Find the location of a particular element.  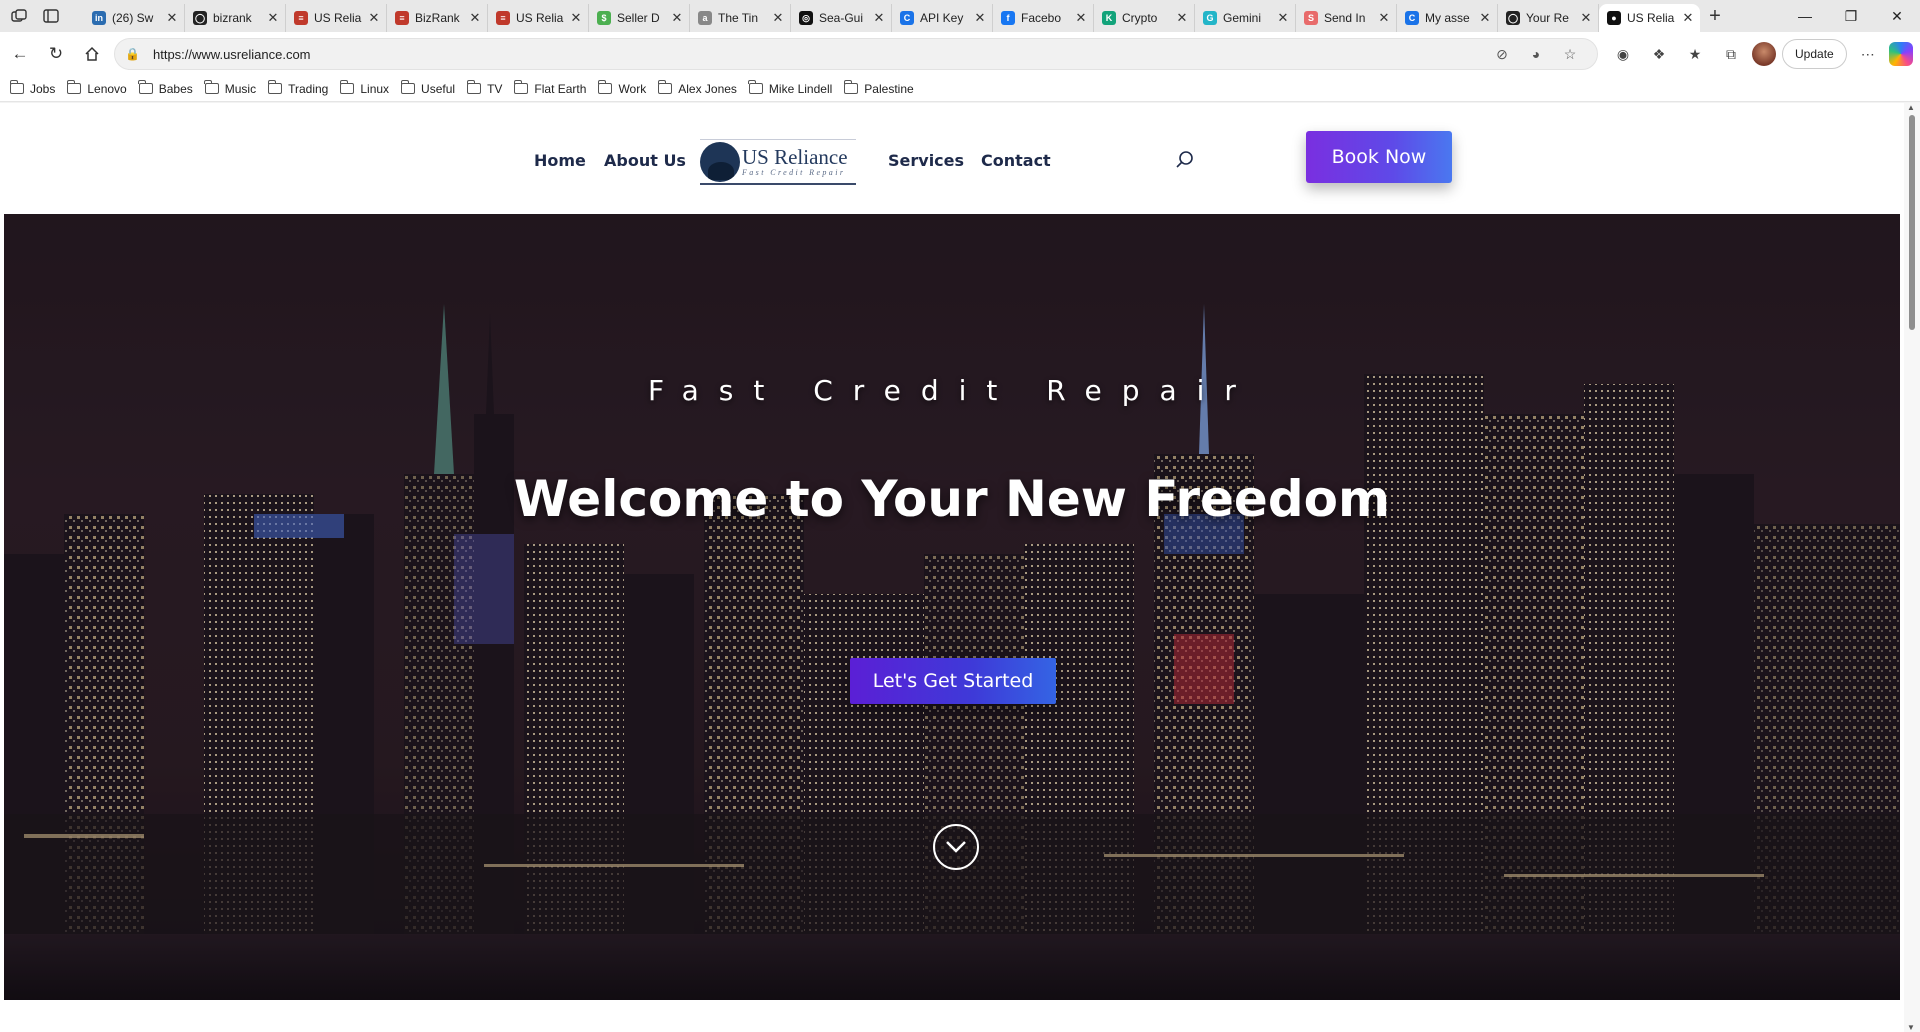

bookmark-folder: Music is located at coordinates (230, 88).